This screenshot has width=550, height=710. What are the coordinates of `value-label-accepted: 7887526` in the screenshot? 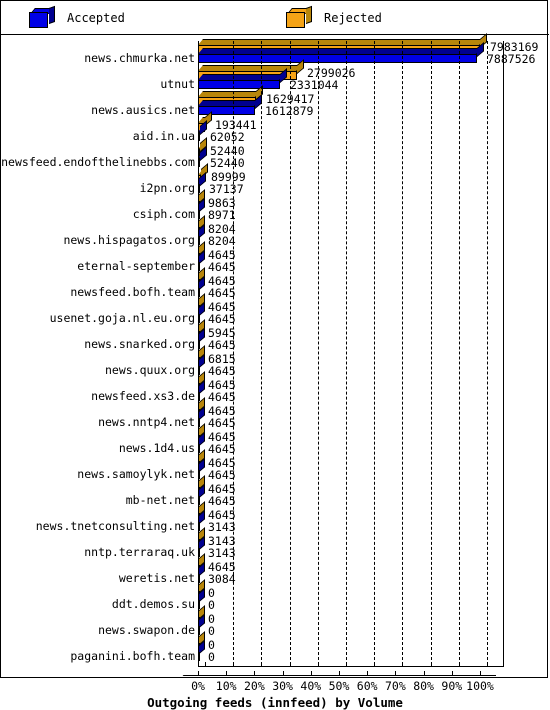 It's located at (511, 59).